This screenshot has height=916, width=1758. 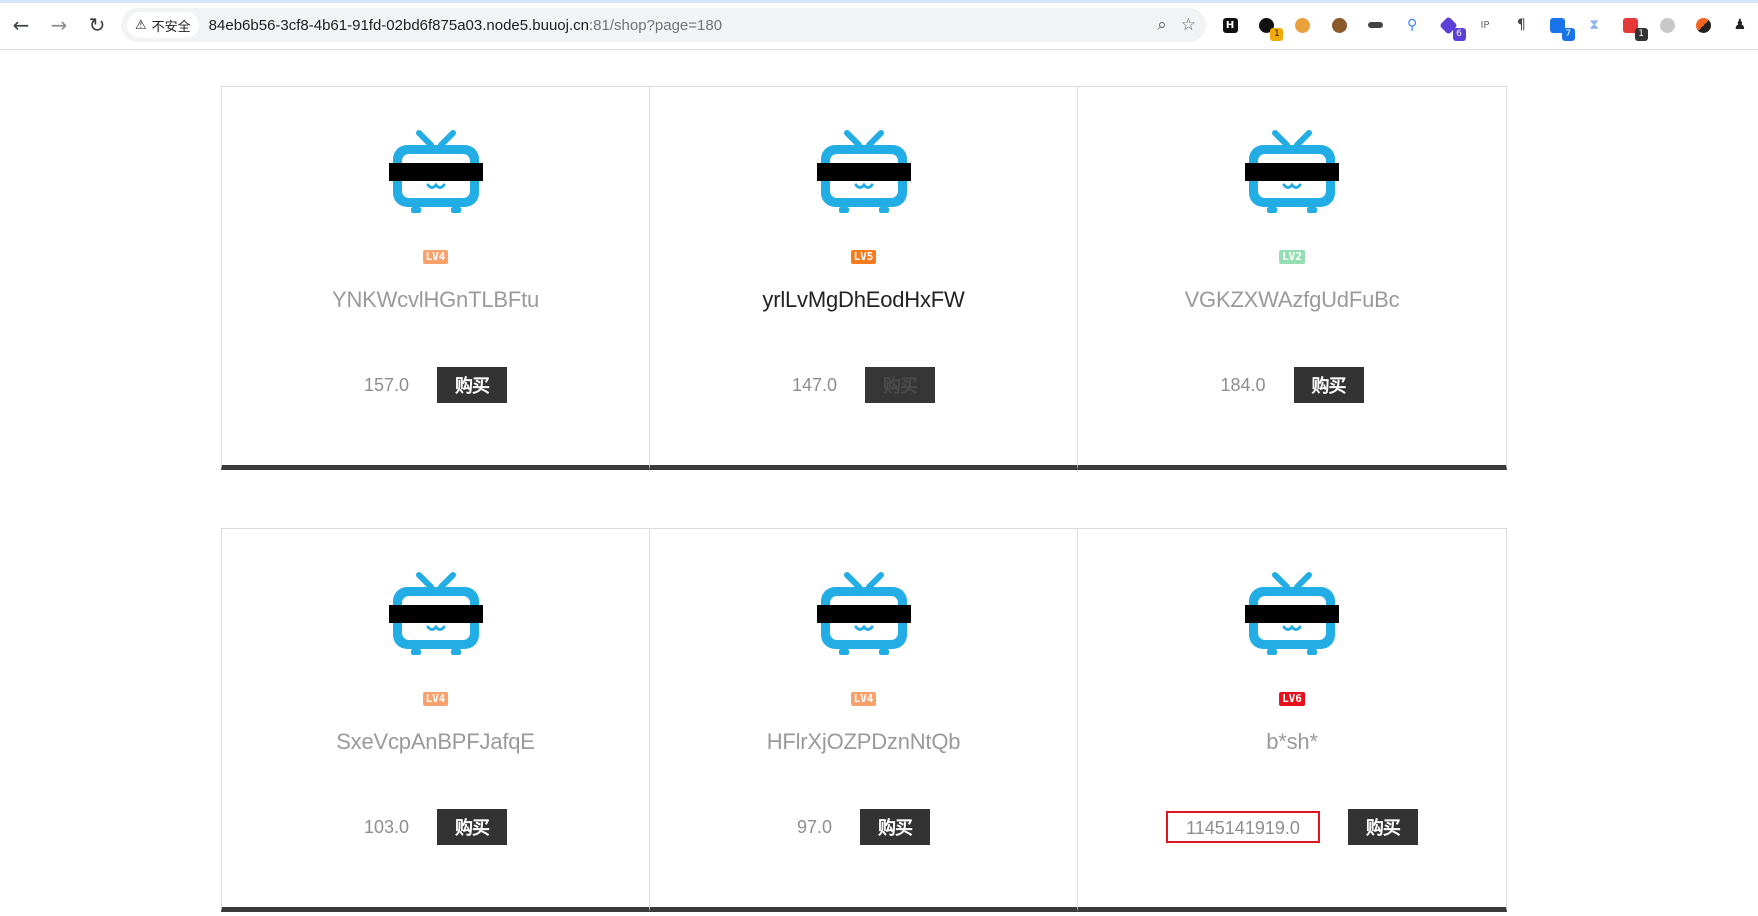 What do you see at coordinates (59, 25) in the screenshot?
I see `forward-arrow-icon: →` at bounding box center [59, 25].